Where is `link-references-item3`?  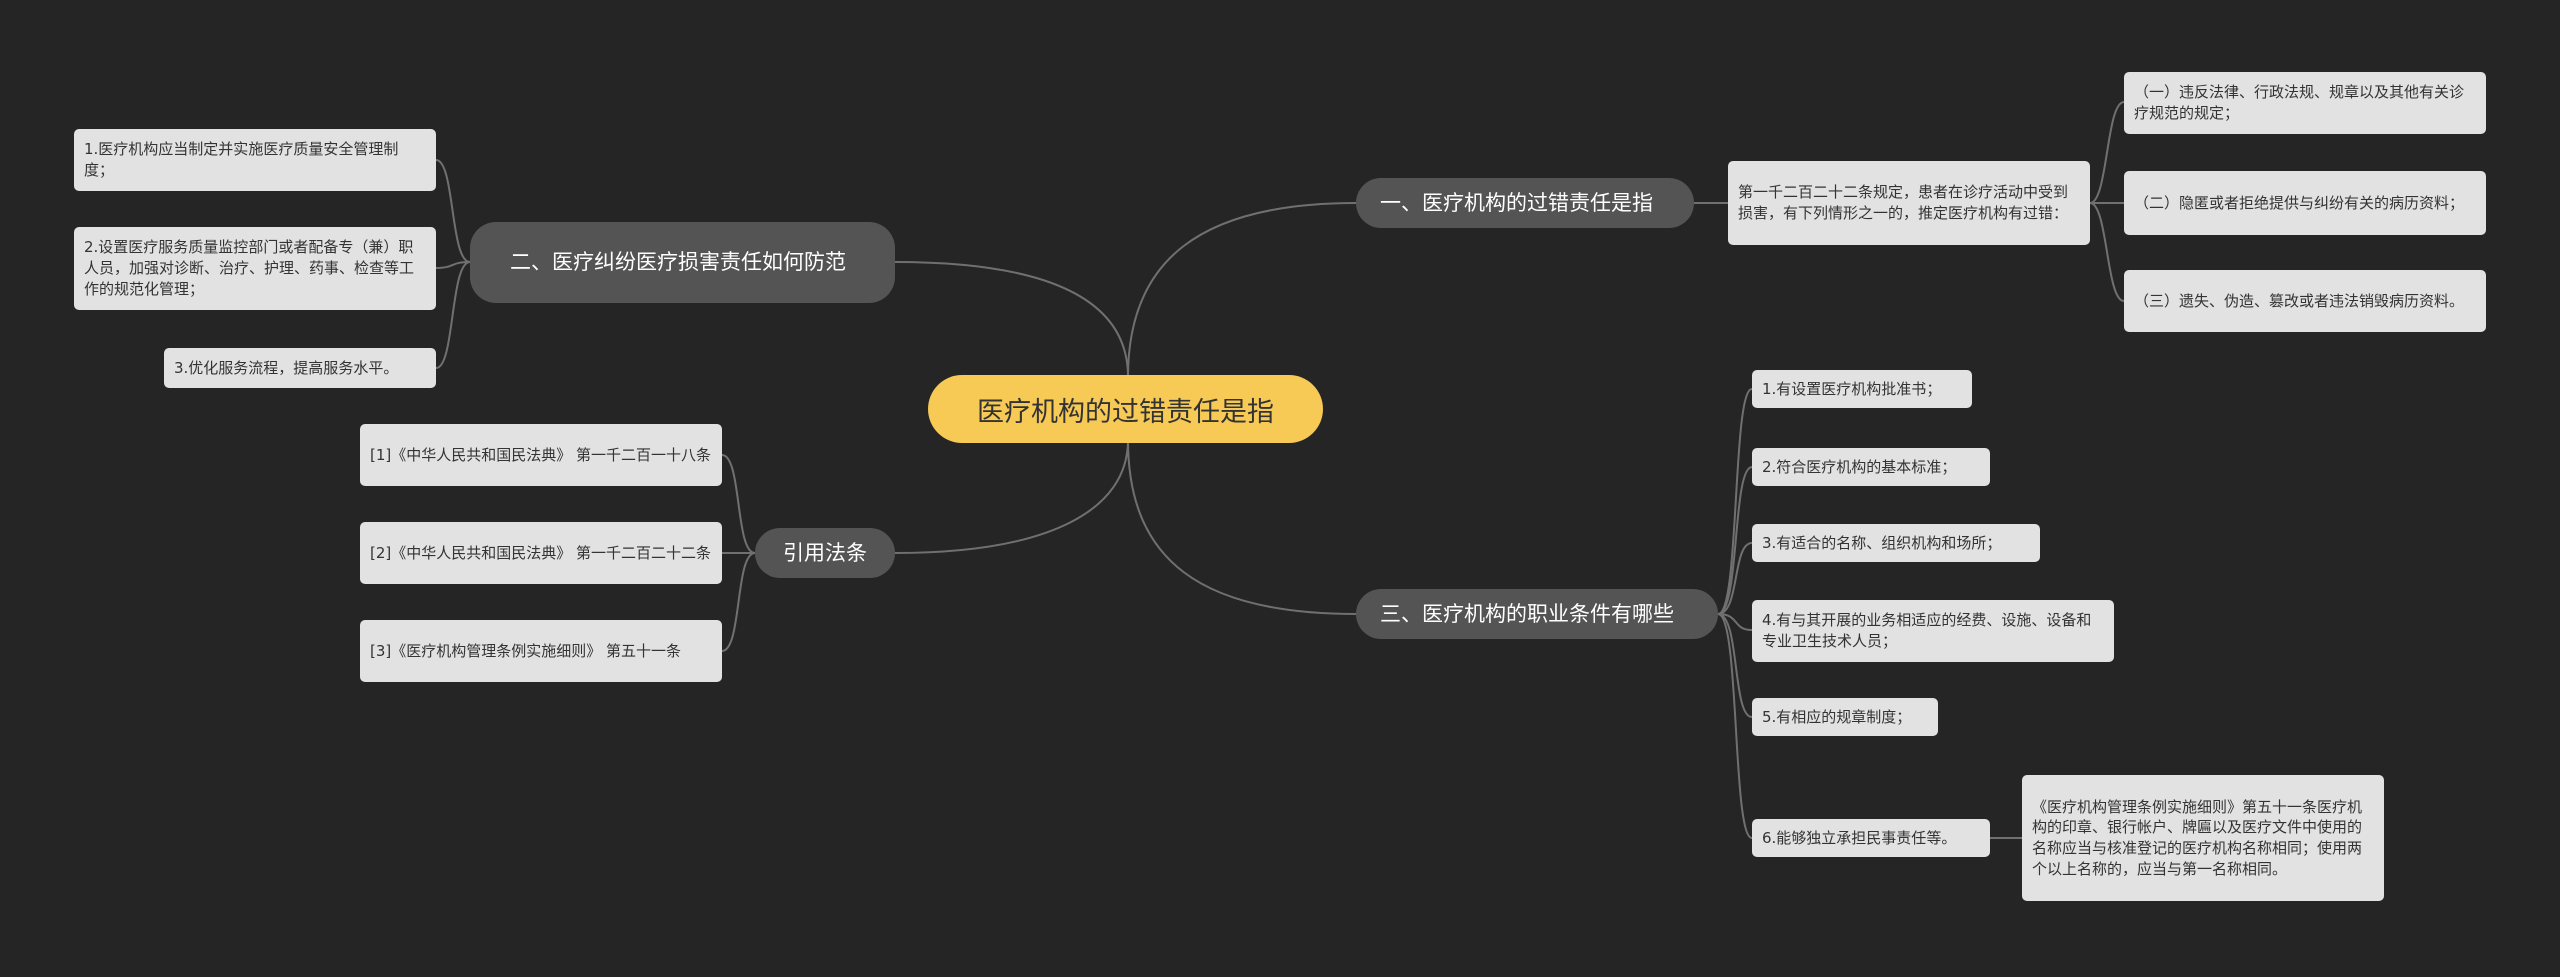
link-references-item3 is located at coordinates (738, 602).